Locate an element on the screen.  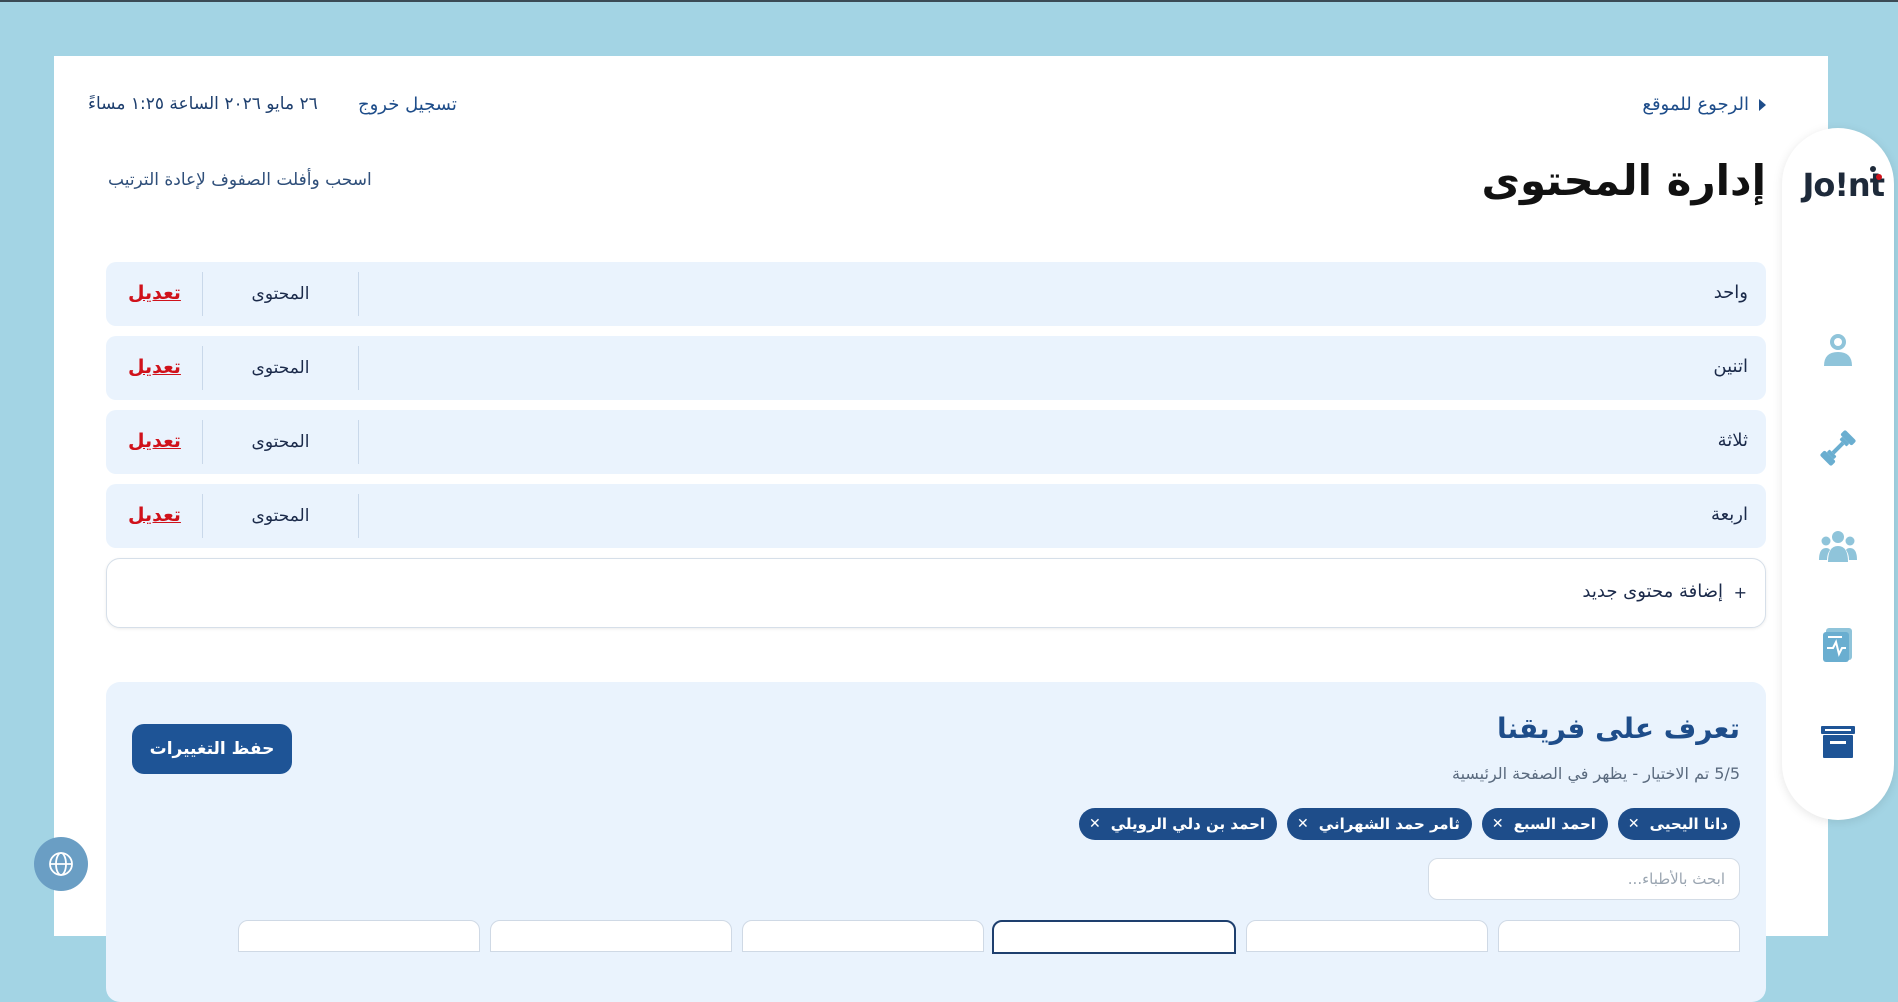
content-row: ثلاثة المحتوى تعديل is located at coordinates (936, 442).